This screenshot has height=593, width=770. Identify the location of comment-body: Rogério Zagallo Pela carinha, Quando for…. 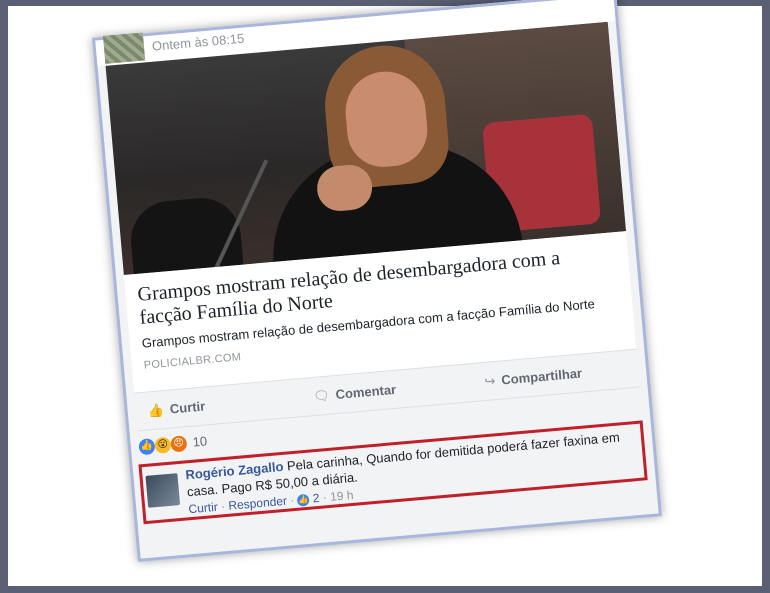
(410, 463).